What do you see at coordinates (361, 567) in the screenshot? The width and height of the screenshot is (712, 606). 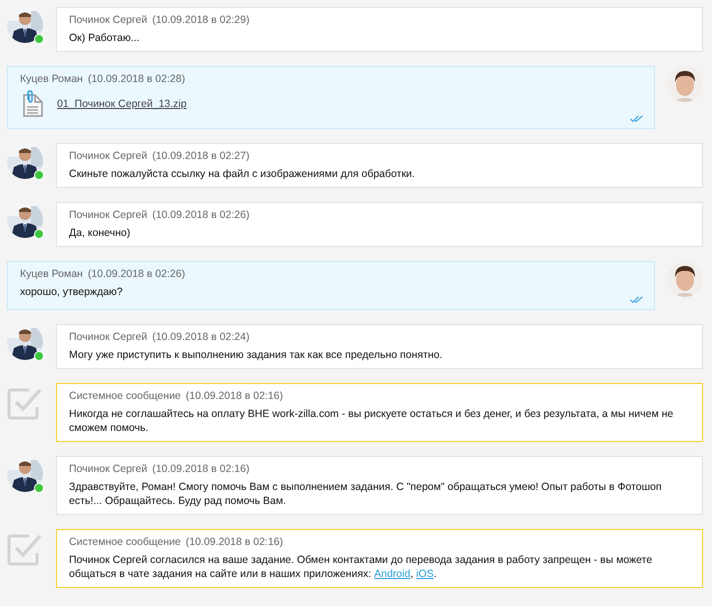 I see `message-text: Починок Сергей согласился на ваше задание. Обмен контактами до перевода задания в работу запрещен - вы можете общаться в чате задания на сайте или в наших приложениях: Android, iOS.` at bounding box center [361, 567].